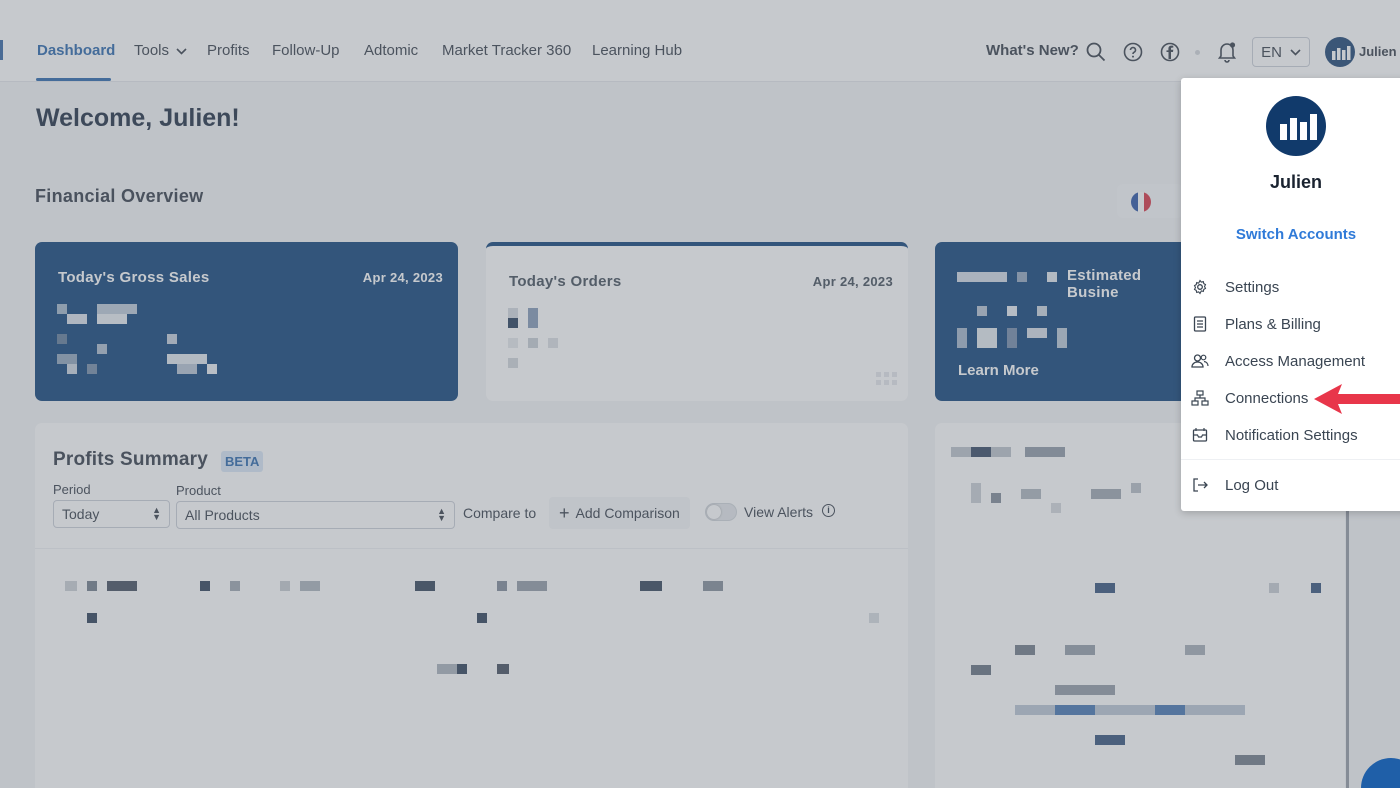  What do you see at coordinates (506, 50) in the screenshot?
I see `nav-market-tracker: Market Tracker 360` at bounding box center [506, 50].